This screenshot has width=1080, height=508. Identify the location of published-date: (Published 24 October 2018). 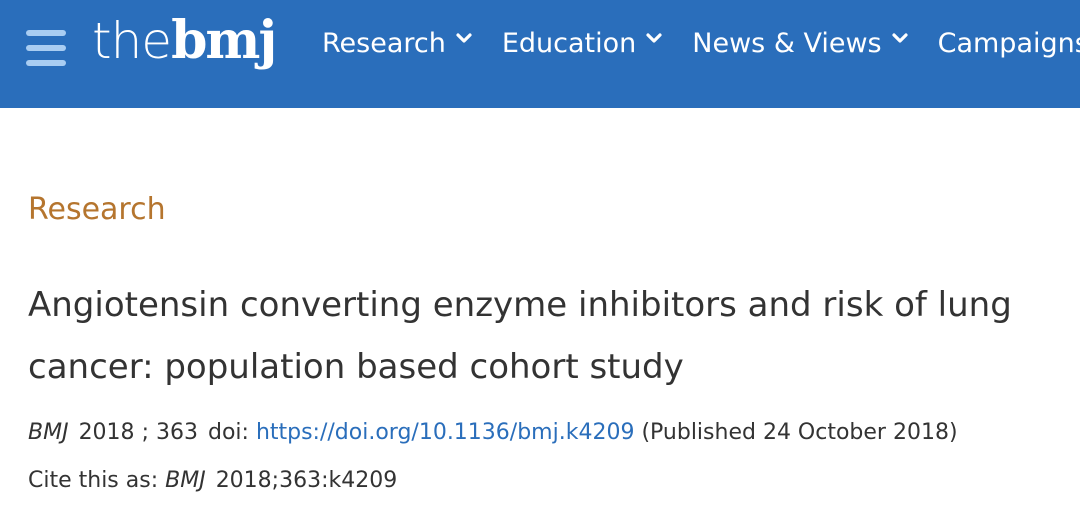
(799, 432).